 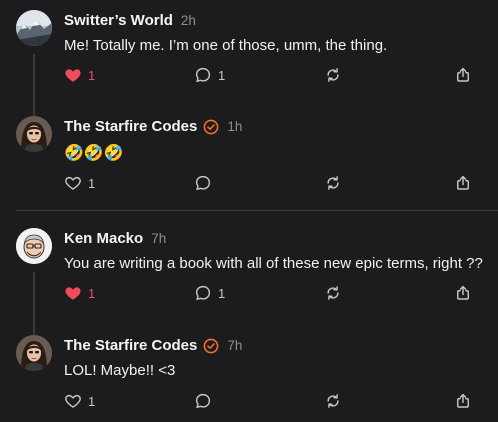 I want to click on cartoon-man-avatar-icon, so click(x=34, y=246).